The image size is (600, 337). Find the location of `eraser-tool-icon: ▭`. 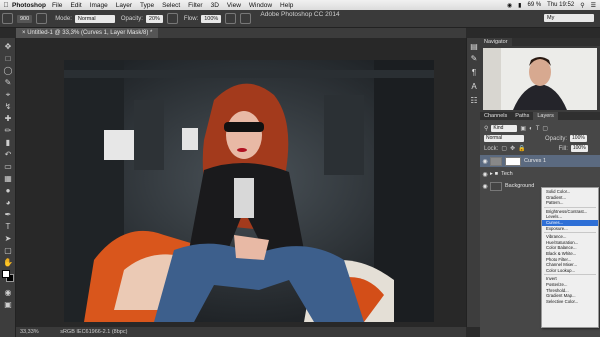

eraser-tool-icon: ▭ is located at coordinates (8, 167).